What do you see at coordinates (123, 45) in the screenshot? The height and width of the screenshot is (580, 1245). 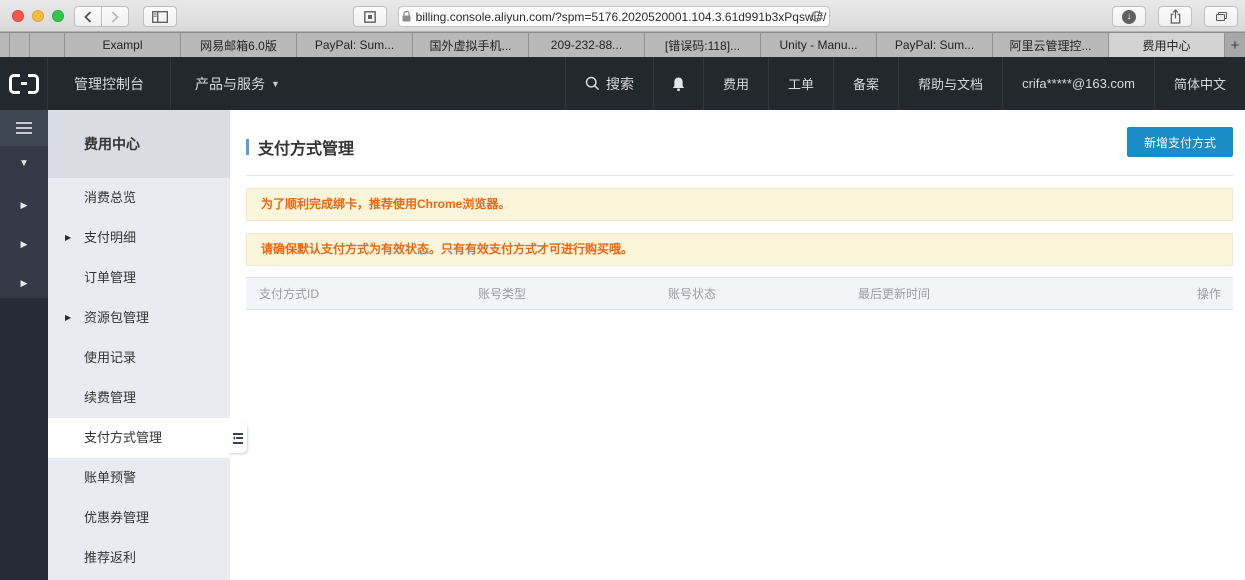 I see `browser-tab-3: Exampl` at bounding box center [123, 45].